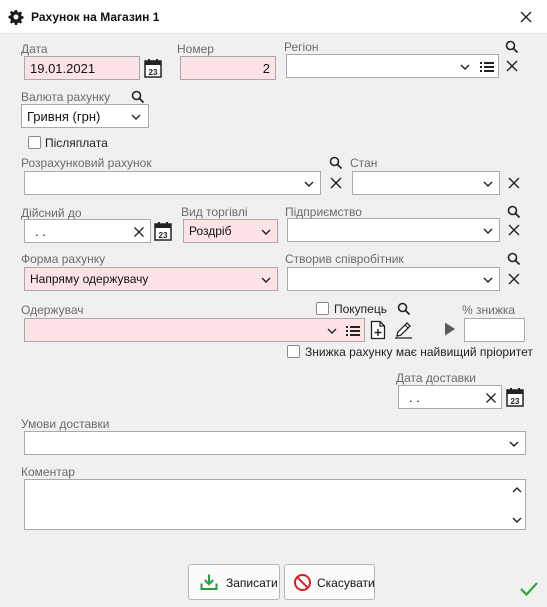 This screenshot has width=547, height=607. What do you see at coordinates (194, 330) in the screenshot?
I see `recipient-select` at bounding box center [194, 330].